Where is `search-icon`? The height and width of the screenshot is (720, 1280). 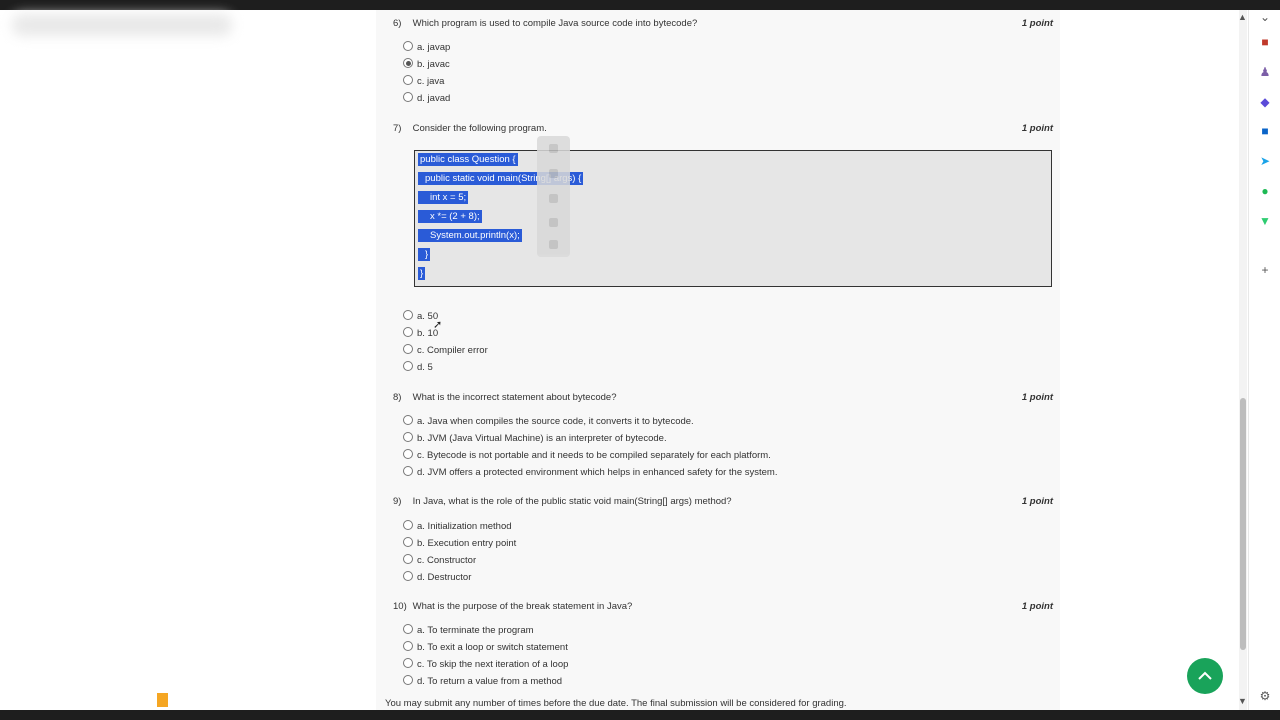 search-icon is located at coordinates (553, 148).